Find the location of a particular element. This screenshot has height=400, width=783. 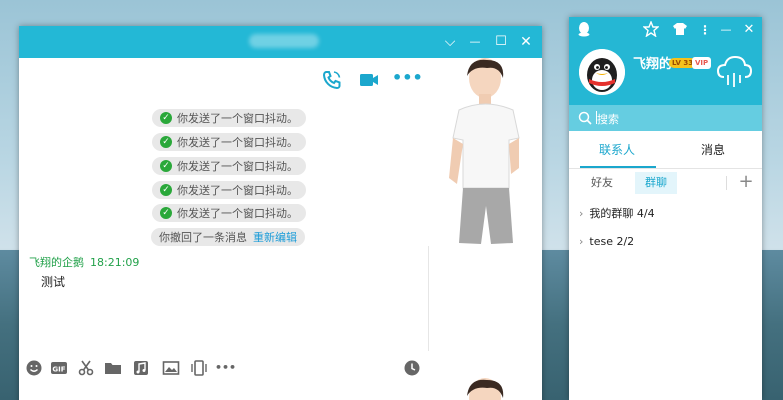

sender-name: 飞翔的企鹅 is located at coordinates (56, 262).